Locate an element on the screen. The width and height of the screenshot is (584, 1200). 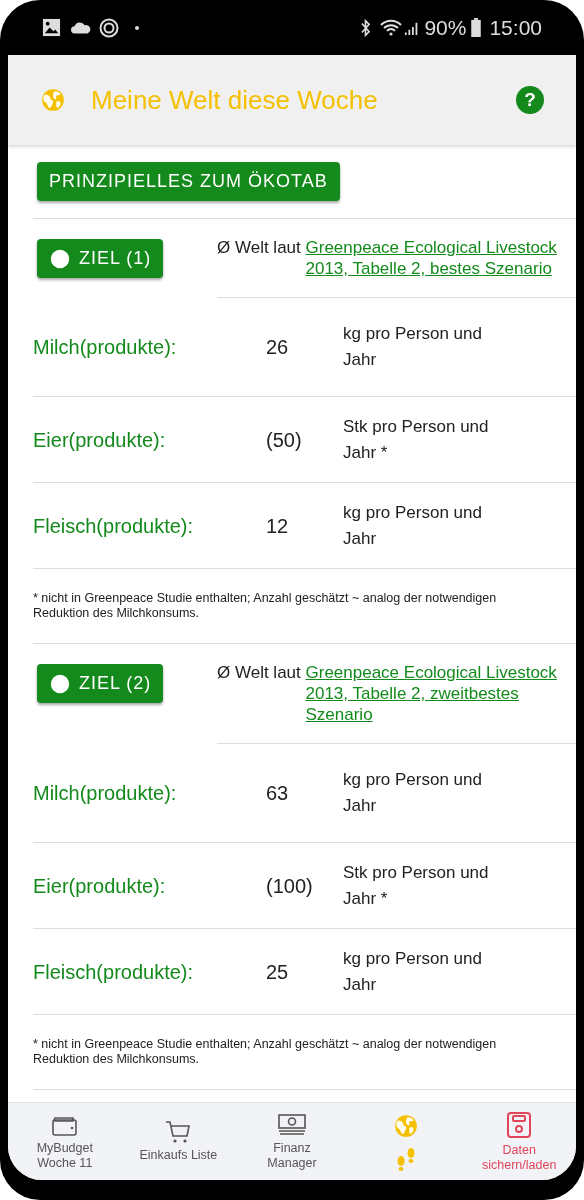
sync-icon is located at coordinates (109, 27).